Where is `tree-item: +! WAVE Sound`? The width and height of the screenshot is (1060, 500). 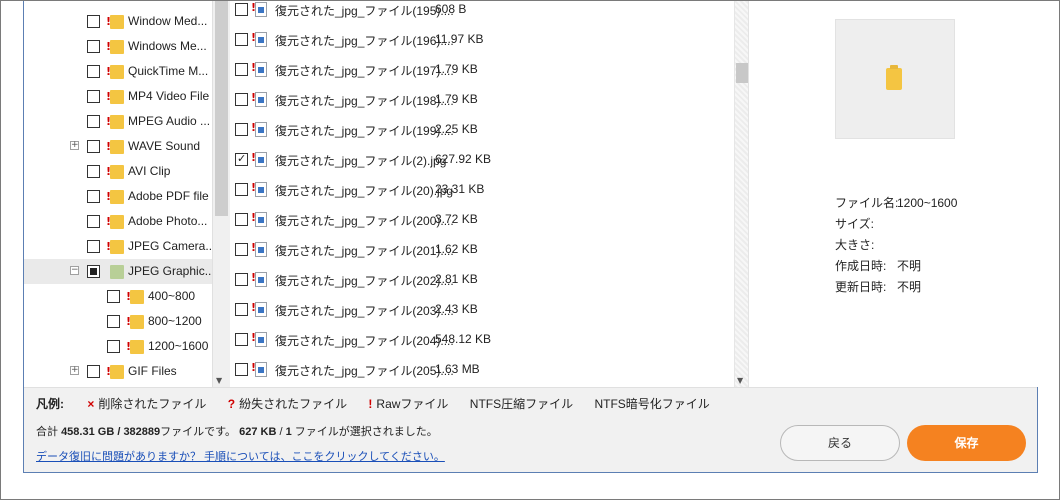
tree-item: +! WAVE Sound is located at coordinates (118, 146).